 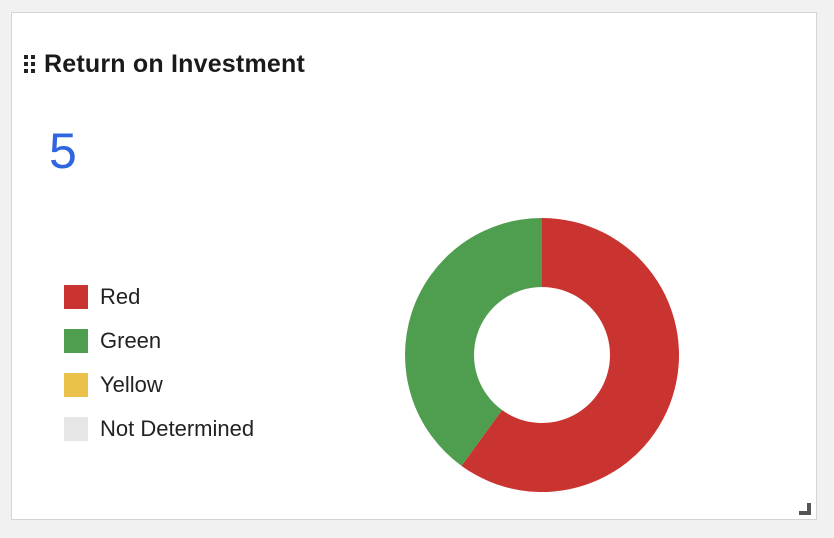 I want to click on legend-item-yellow: Yellow, so click(x=159, y=385).